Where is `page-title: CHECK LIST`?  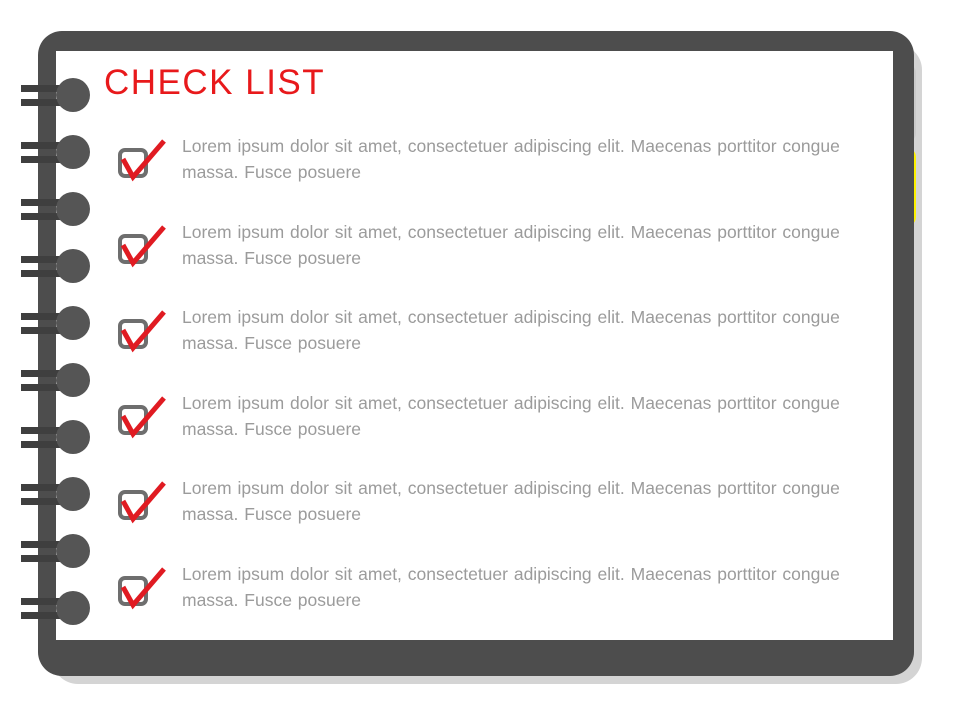 page-title: CHECK LIST is located at coordinates (215, 82).